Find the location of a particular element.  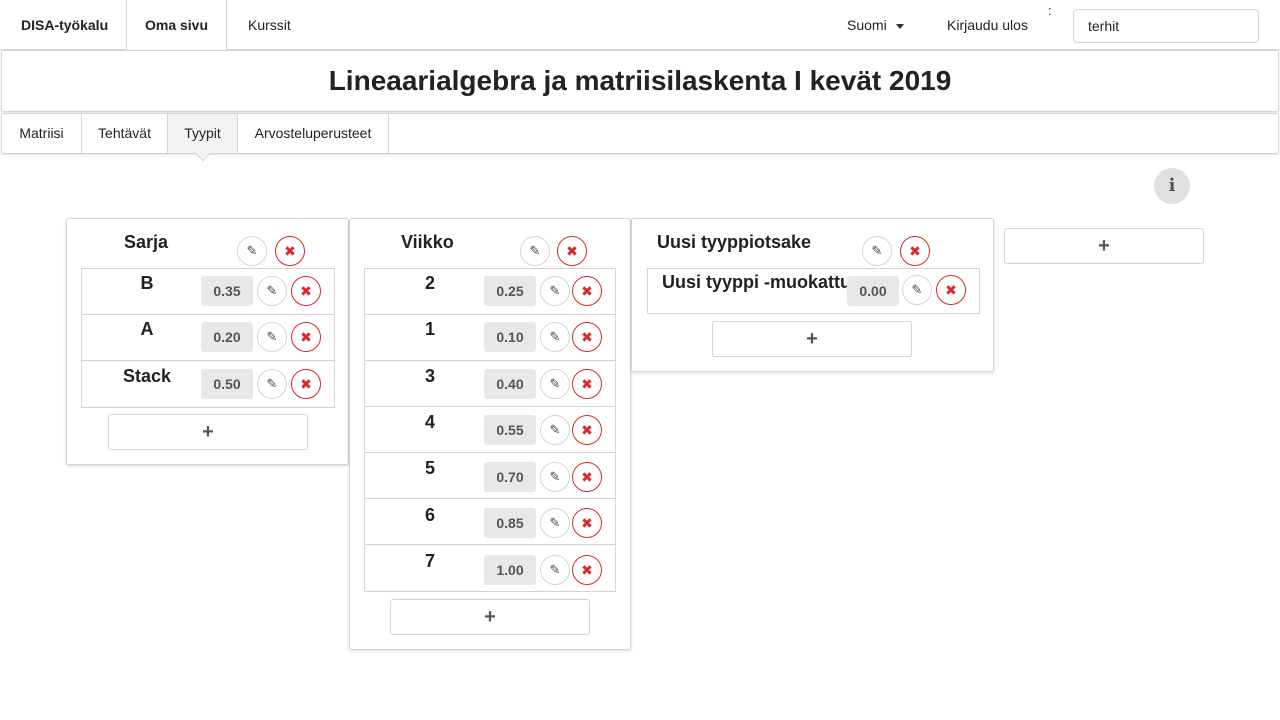

nav-my-page: Oma sivu is located at coordinates (176, 25).